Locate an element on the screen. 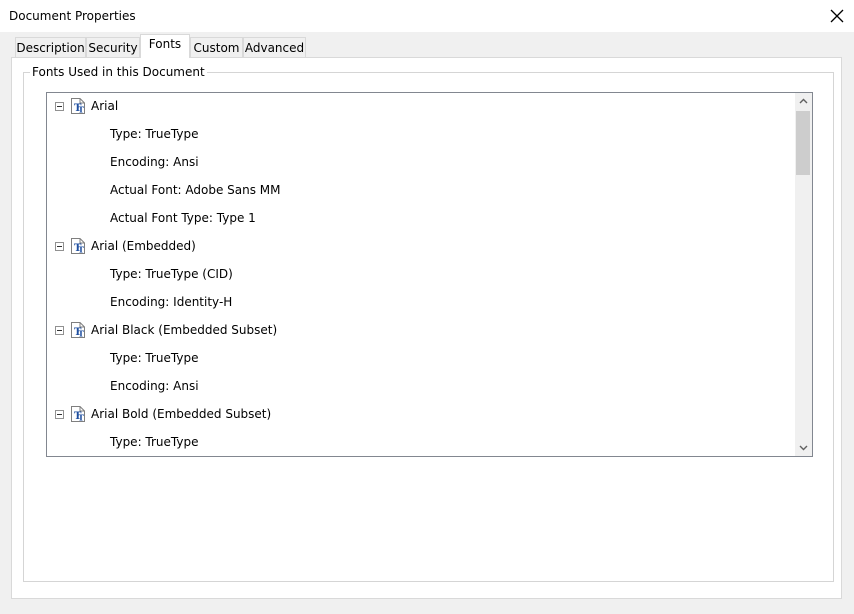  close-button is located at coordinates (837, 16).